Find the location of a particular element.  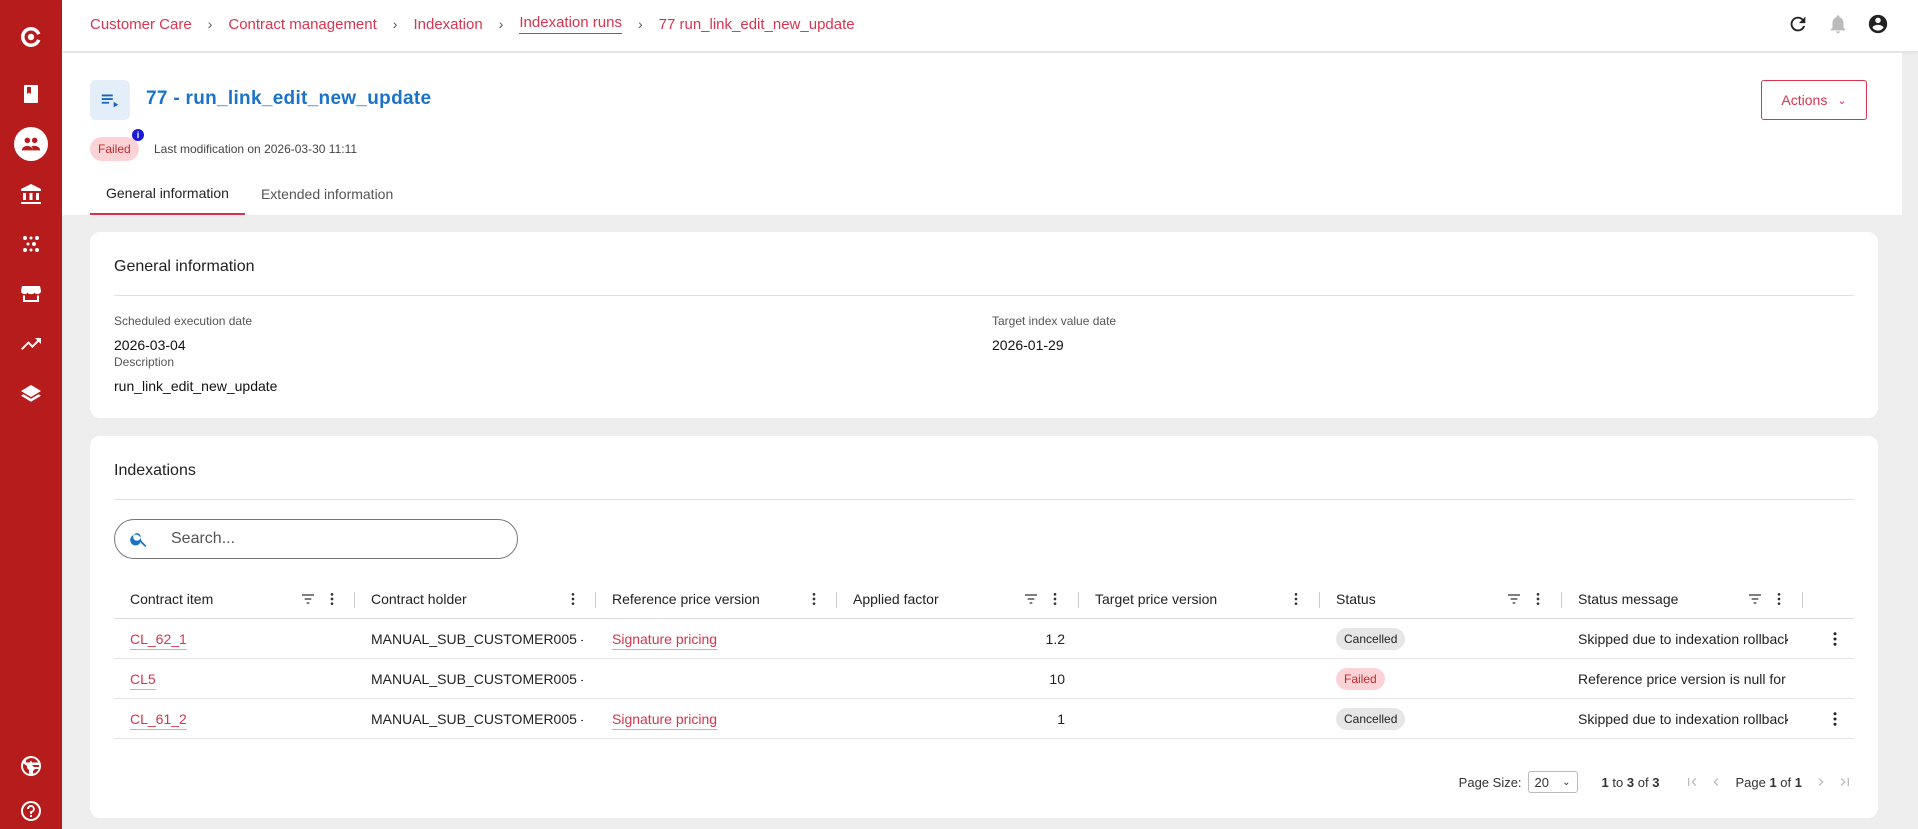

refresh-icon is located at coordinates (1798, 24).